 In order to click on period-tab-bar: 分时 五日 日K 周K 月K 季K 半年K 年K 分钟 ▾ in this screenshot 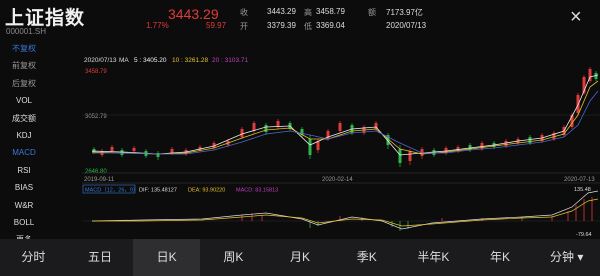, I will do `click(300, 257)`.